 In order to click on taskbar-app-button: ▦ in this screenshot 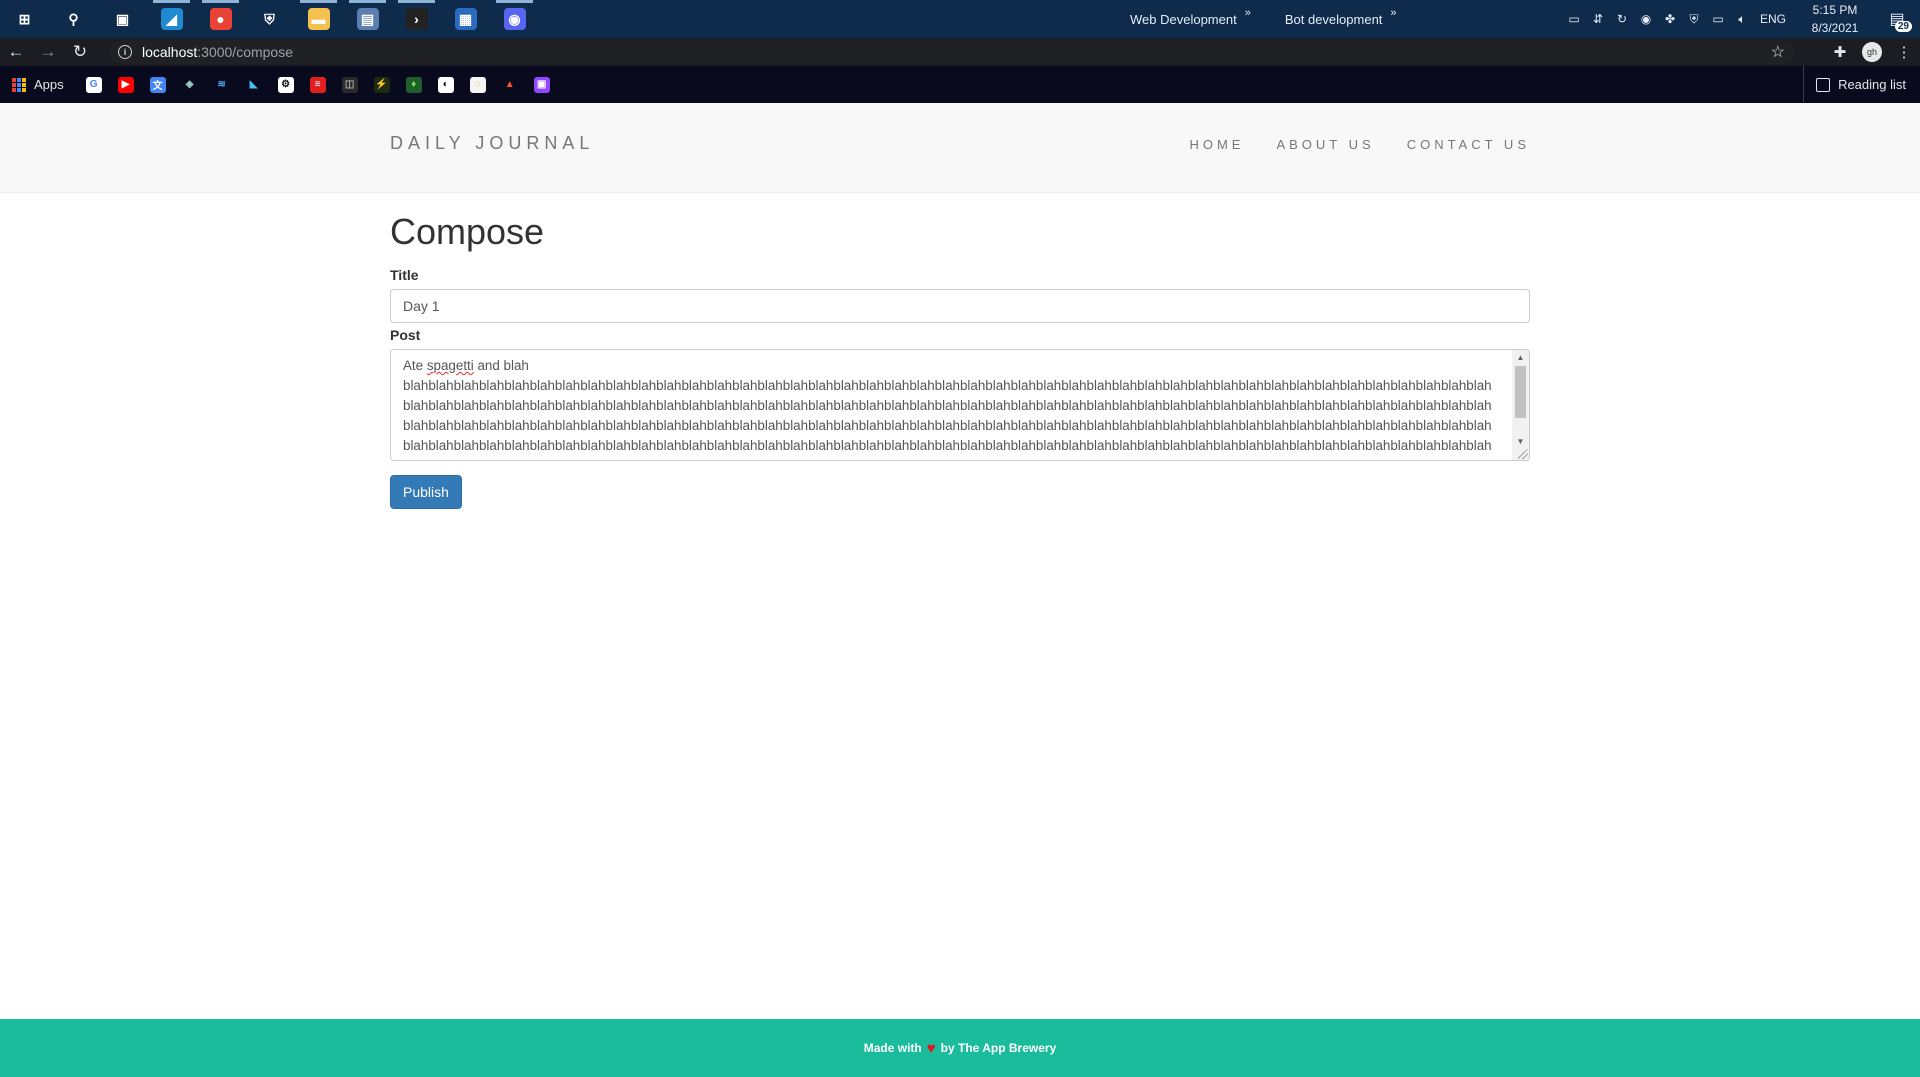, I will do `click(465, 19)`.